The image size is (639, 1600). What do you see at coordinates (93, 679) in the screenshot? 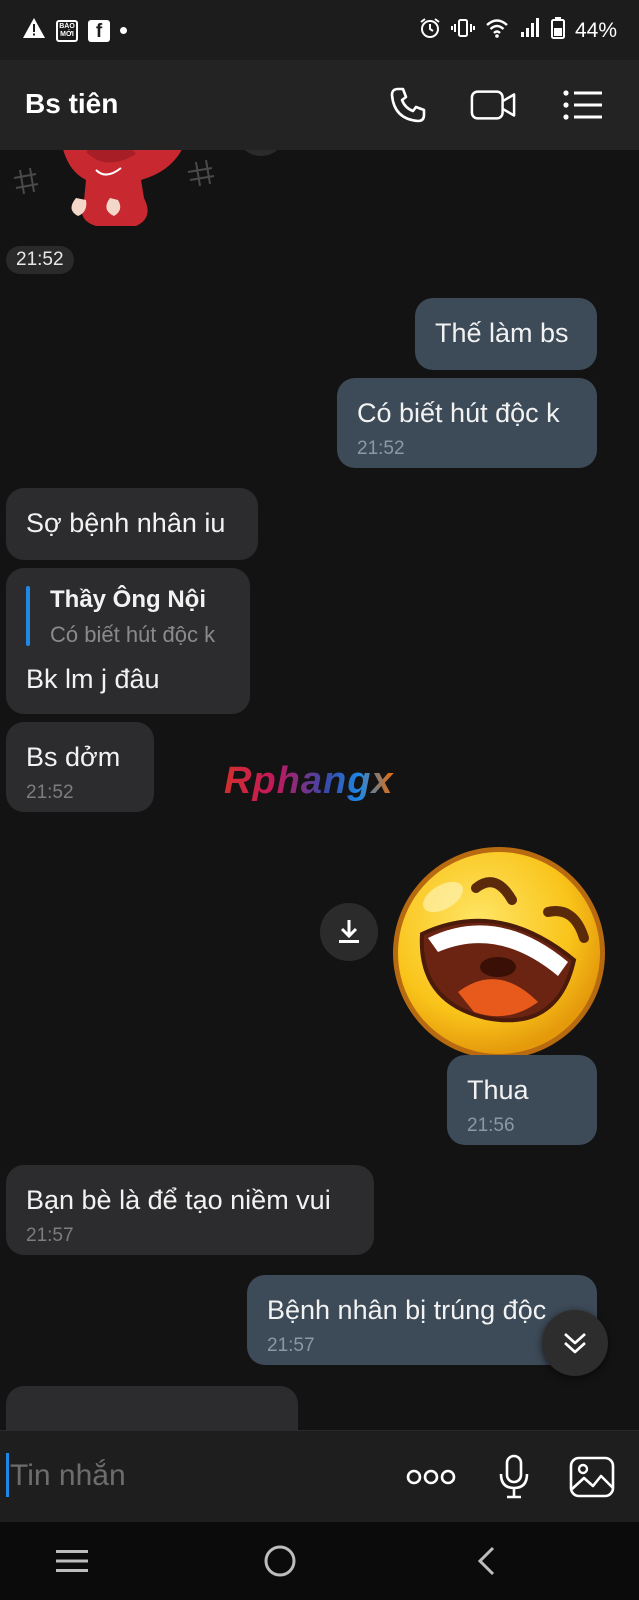
I see `message-text: Bk lm j đâu` at bounding box center [93, 679].